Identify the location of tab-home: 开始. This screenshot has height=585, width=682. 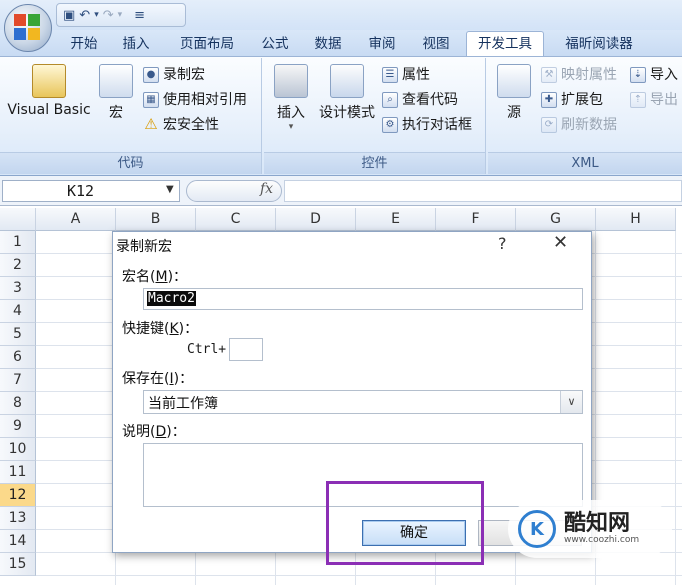
(84, 44).